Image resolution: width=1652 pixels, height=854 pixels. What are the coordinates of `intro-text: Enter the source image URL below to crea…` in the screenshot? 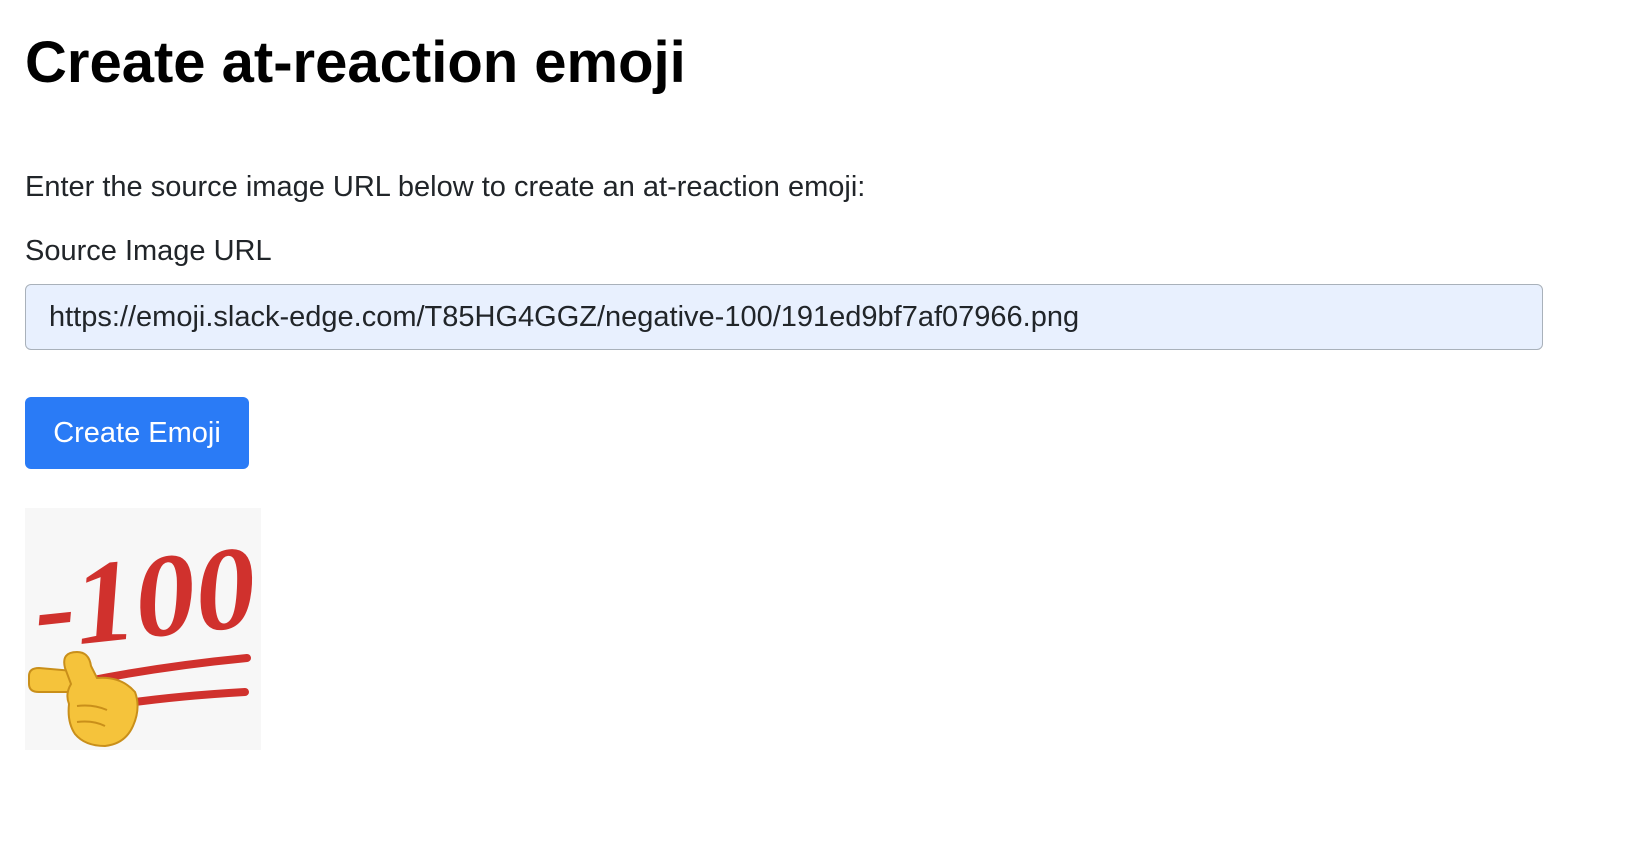 It's located at (445, 187).